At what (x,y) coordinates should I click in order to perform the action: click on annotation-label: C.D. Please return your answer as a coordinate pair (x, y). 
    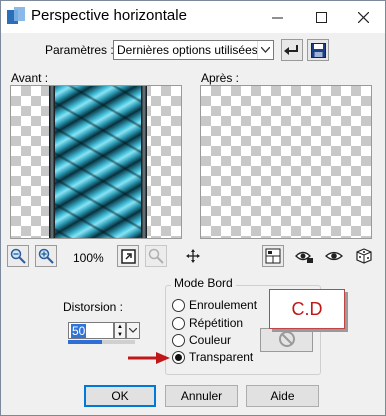
    Looking at the image, I should click on (307, 309).